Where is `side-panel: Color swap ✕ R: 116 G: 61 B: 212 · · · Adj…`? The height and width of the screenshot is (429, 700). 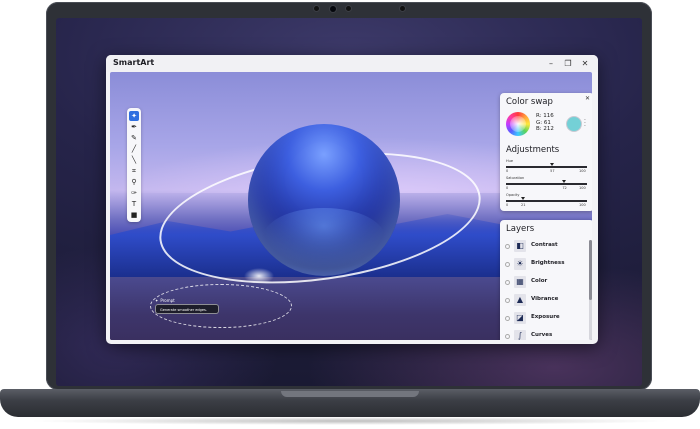 side-panel: Color swap ✕ R: 116 G: 61 B: 212 · · · Adj… is located at coordinates (546, 216).